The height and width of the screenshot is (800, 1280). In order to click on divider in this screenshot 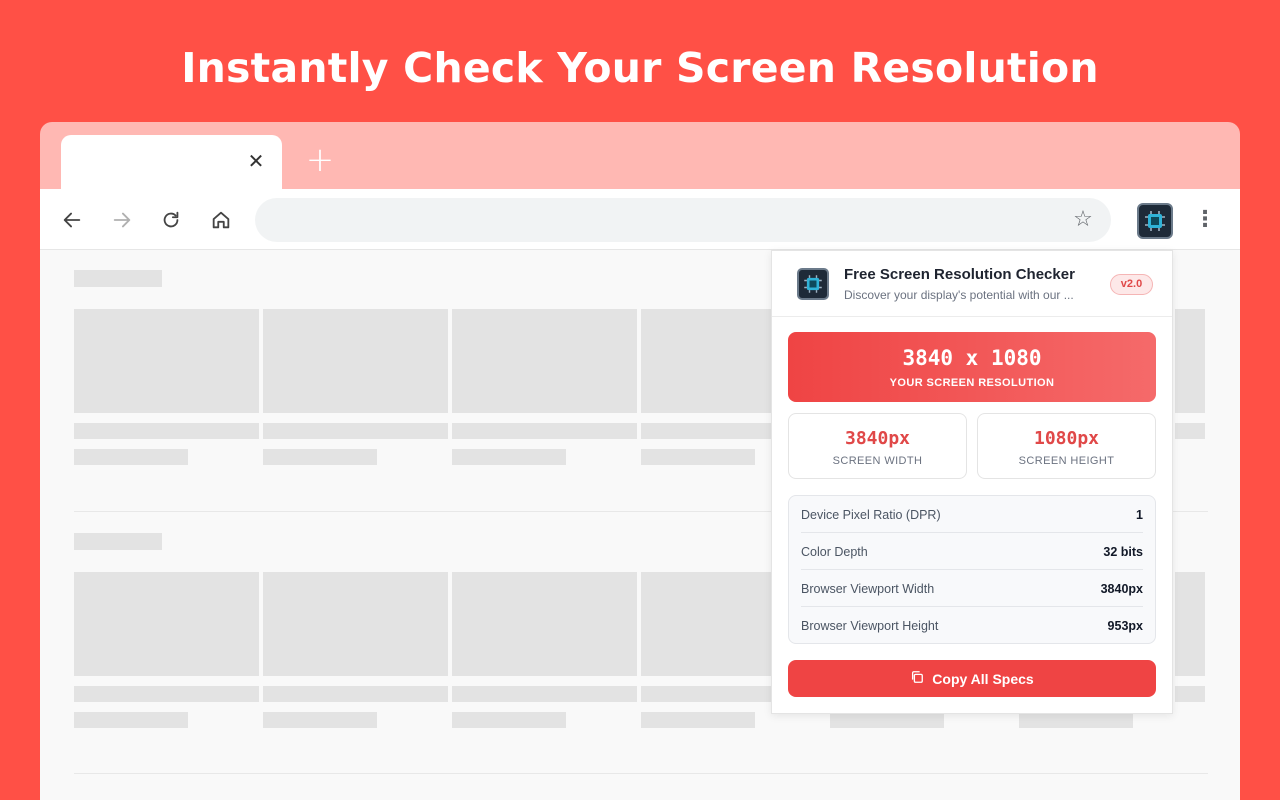, I will do `click(641, 773)`.